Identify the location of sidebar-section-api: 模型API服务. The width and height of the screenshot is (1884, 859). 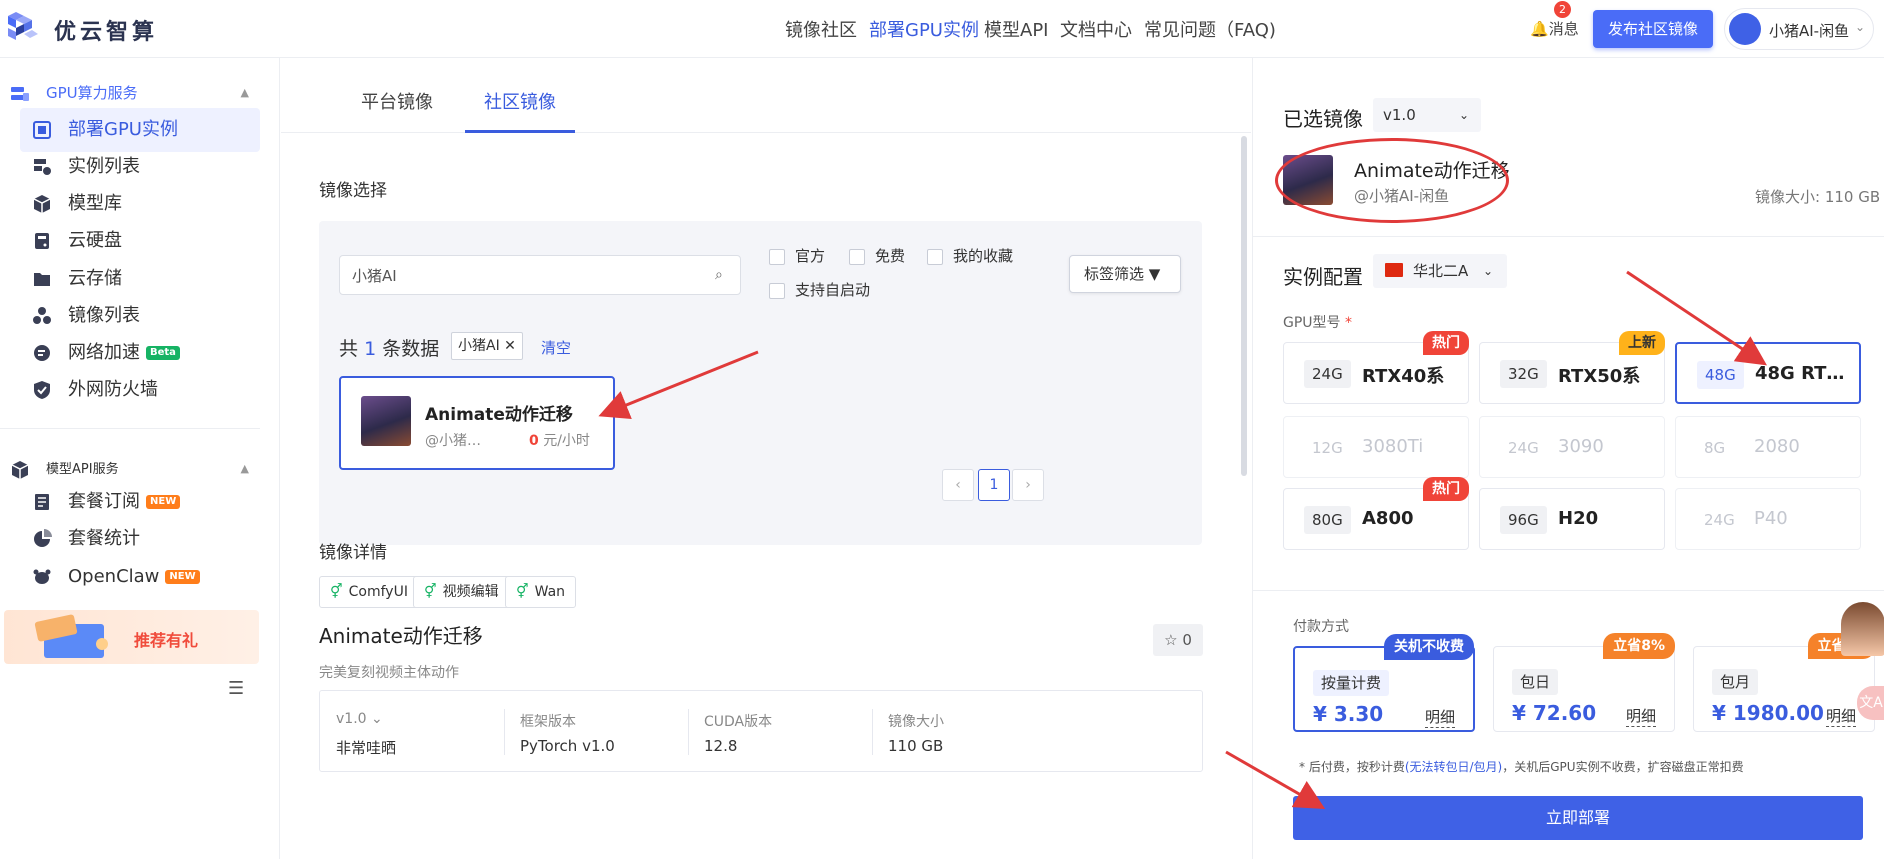
(64, 469).